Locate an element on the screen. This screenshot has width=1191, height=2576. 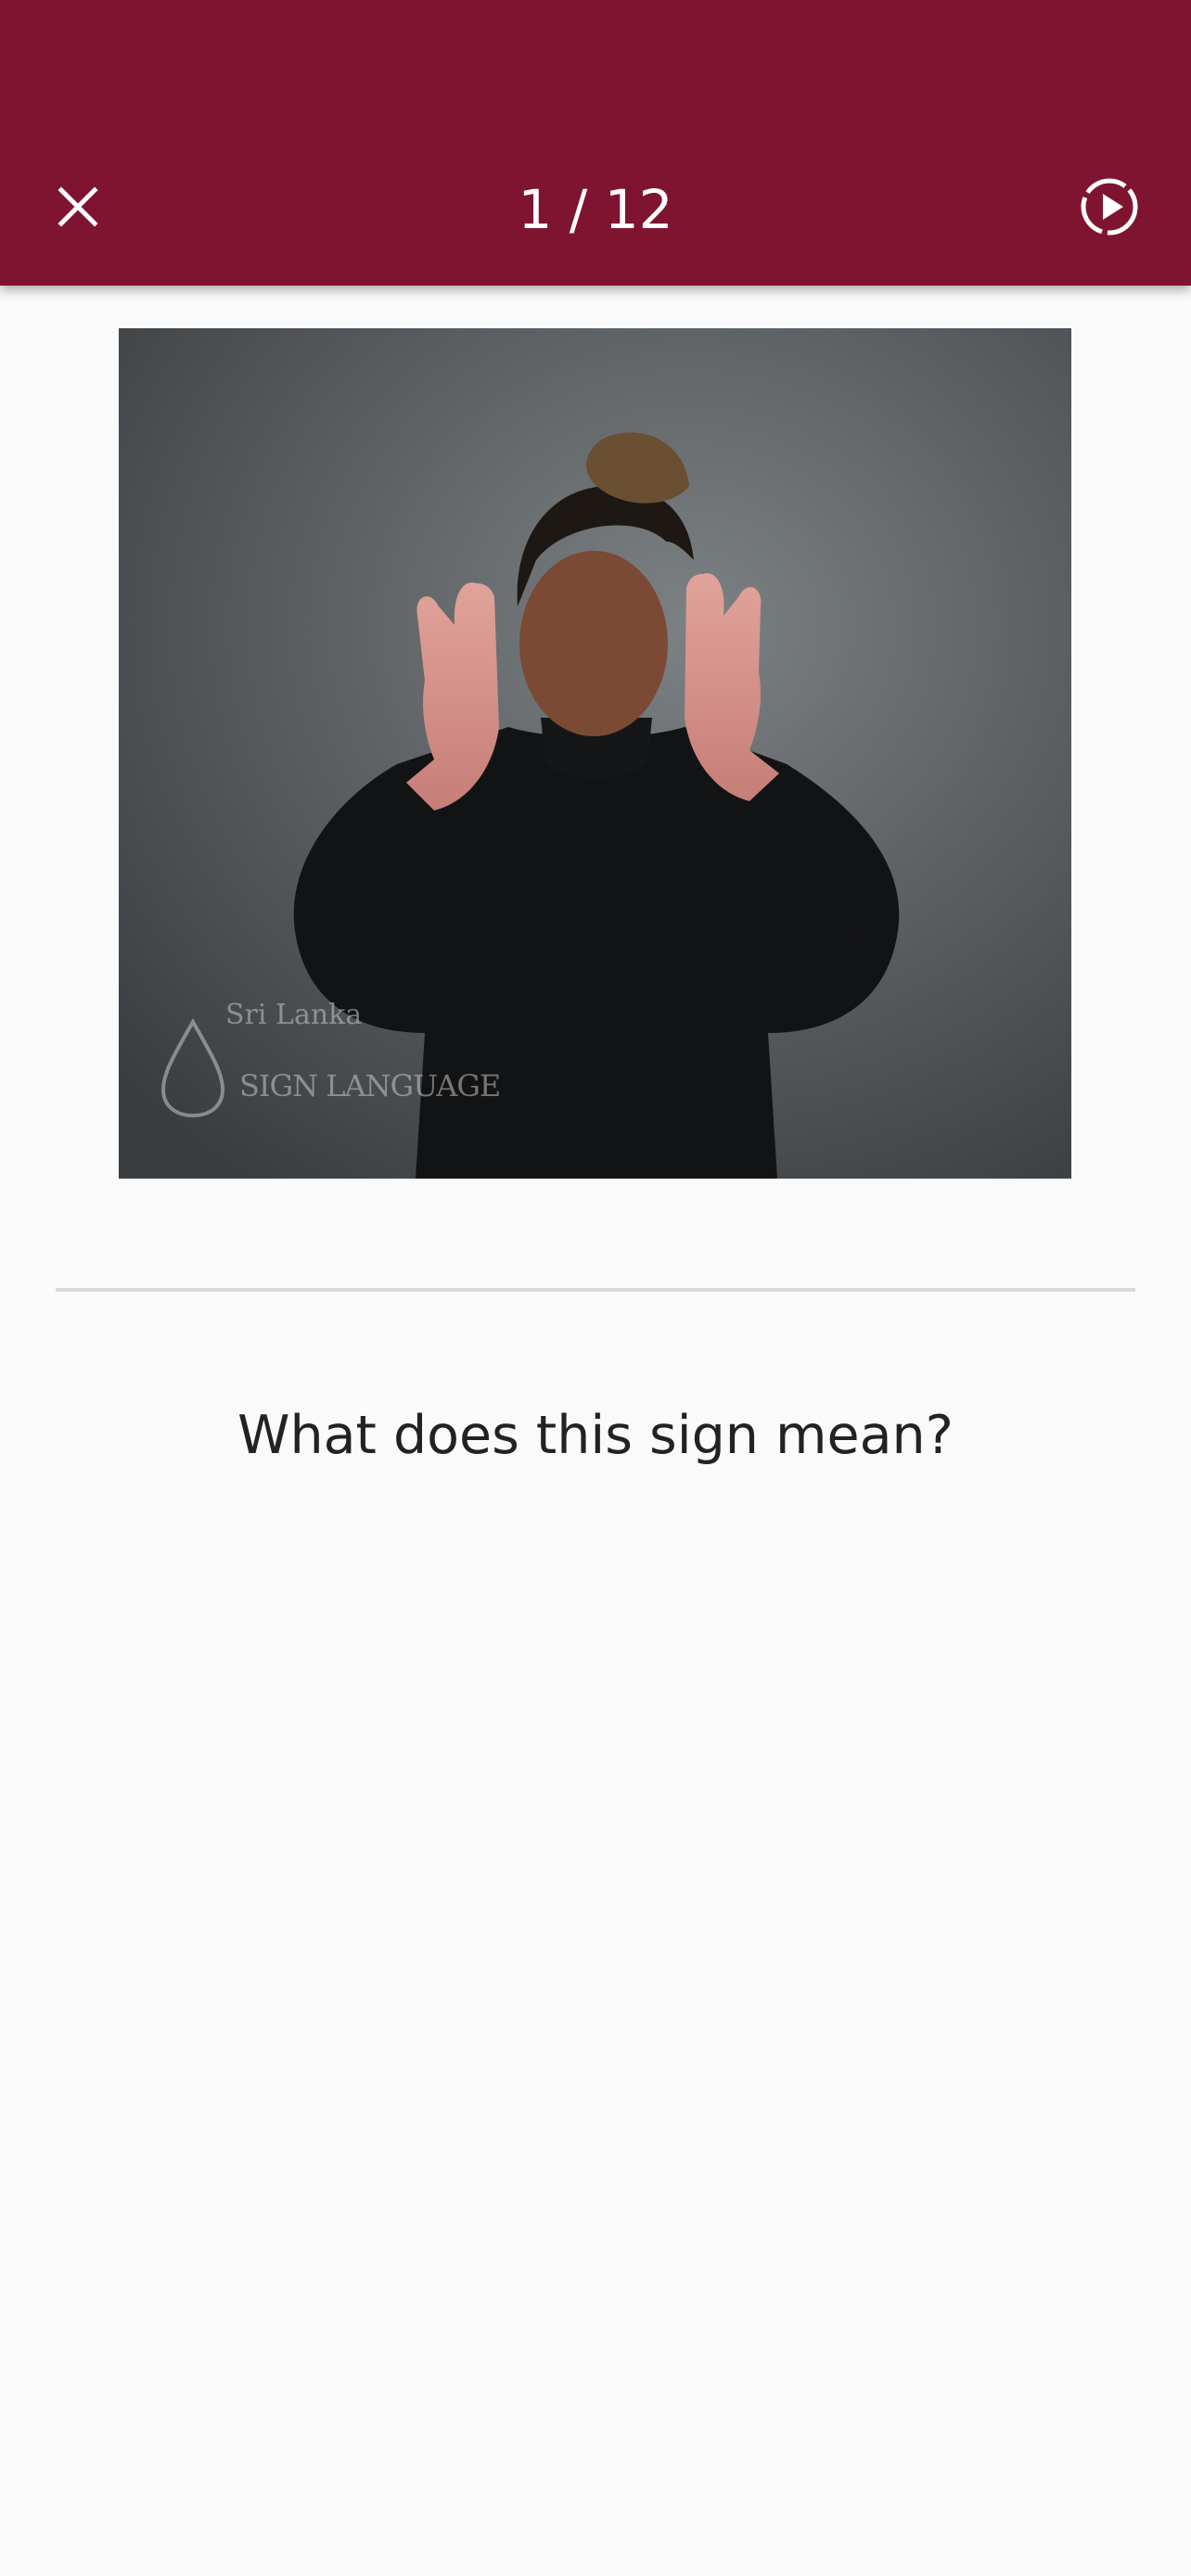
question-text: What does this sign mean? is located at coordinates (595, 1435).